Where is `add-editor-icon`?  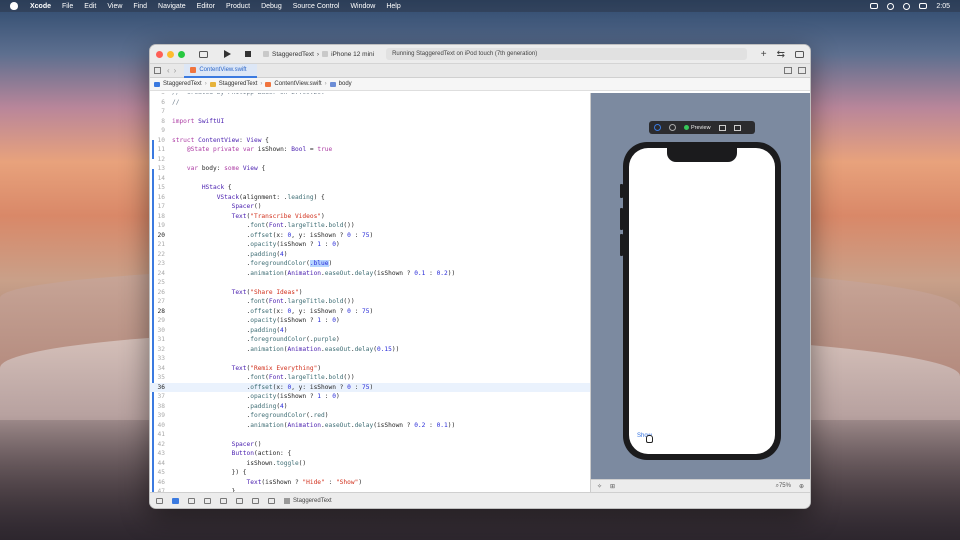
add-editor-icon is located at coordinates (802, 70).